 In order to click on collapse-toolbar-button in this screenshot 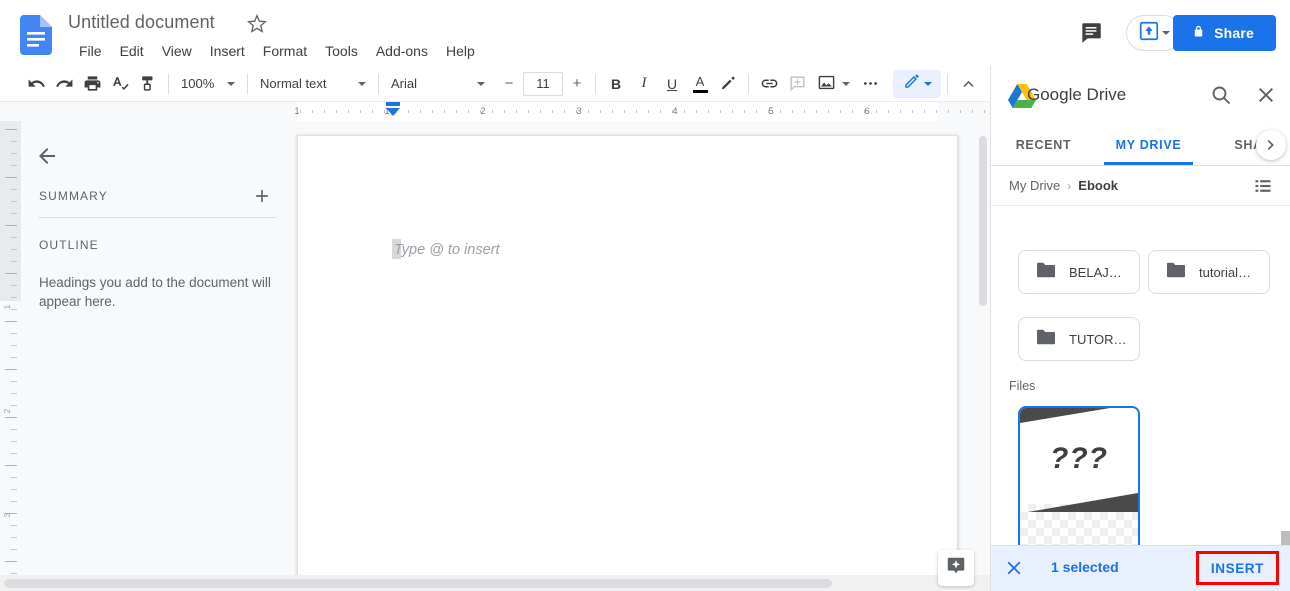, I will do `click(968, 84)`.